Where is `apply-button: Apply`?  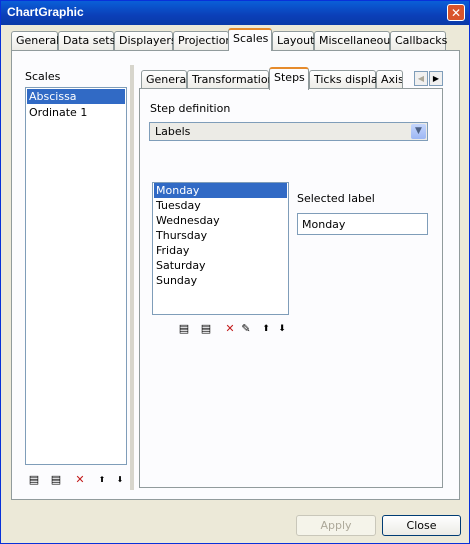 apply-button: Apply is located at coordinates (336, 525).